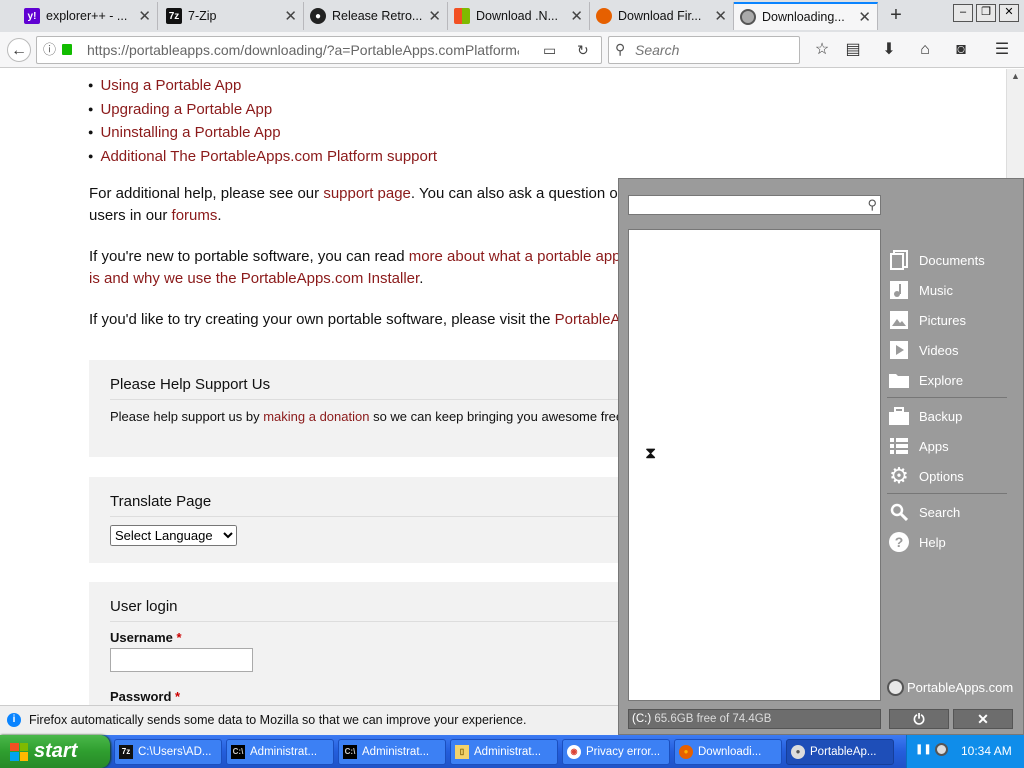  Describe the element at coordinates (262, 87) in the screenshot. I see `list-item: Using a Portable App` at that location.